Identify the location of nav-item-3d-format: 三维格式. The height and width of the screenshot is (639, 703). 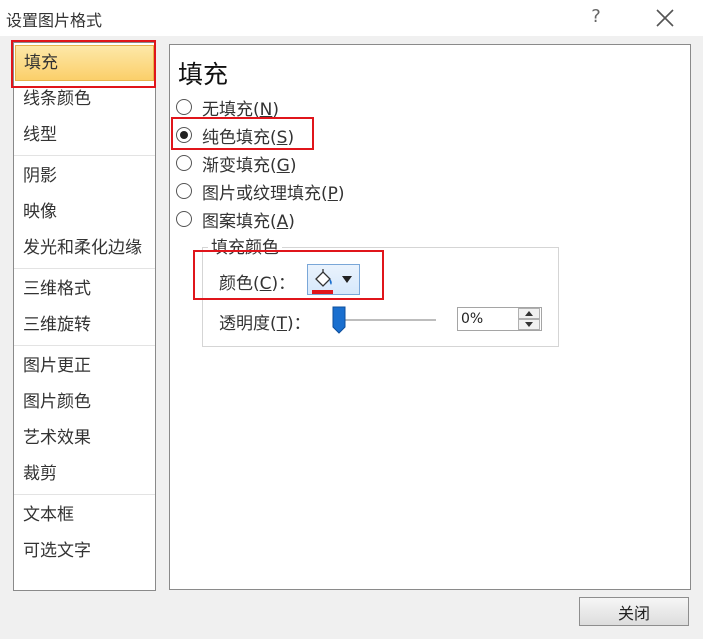
(84, 289).